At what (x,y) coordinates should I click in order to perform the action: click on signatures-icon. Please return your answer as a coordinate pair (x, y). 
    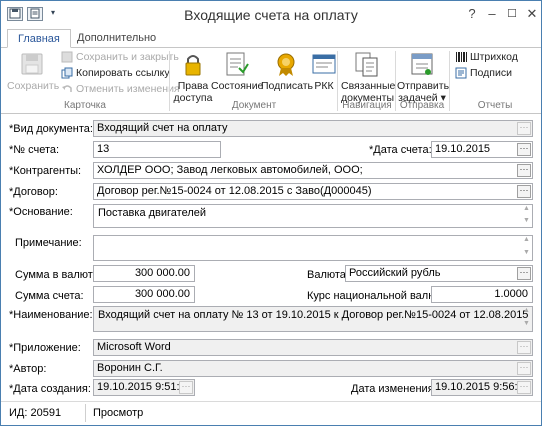
    Looking at the image, I should click on (461, 73).